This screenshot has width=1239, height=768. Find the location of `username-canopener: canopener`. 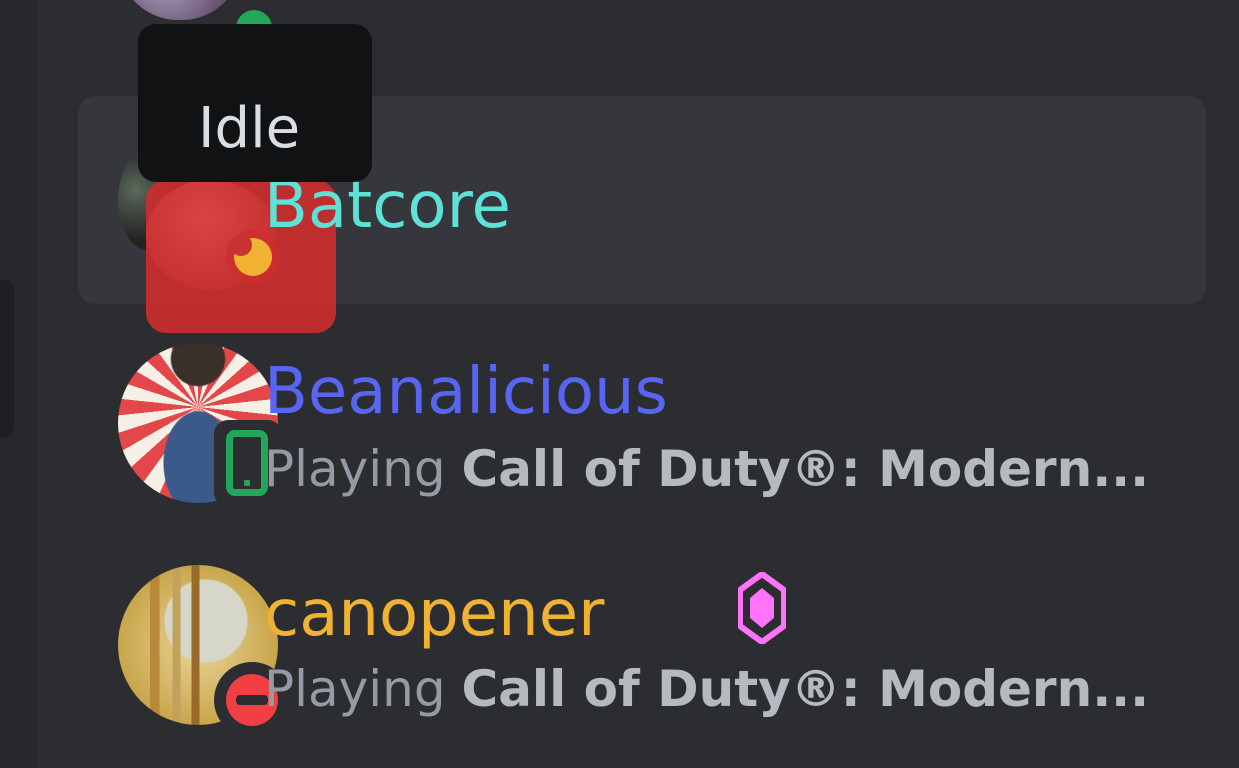

username-canopener: canopener is located at coordinates (434, 614).